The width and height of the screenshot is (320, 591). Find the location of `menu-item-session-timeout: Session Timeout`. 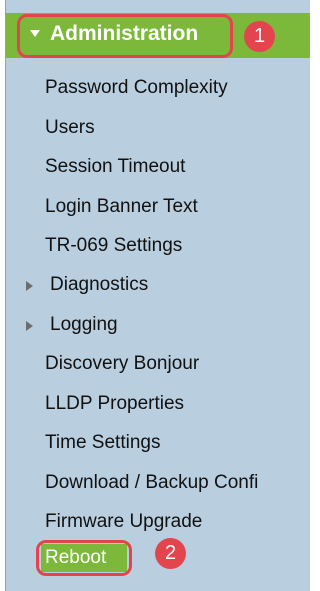

menu-item-session-timeout: Session Timeout is located at coordinates (115, 167).